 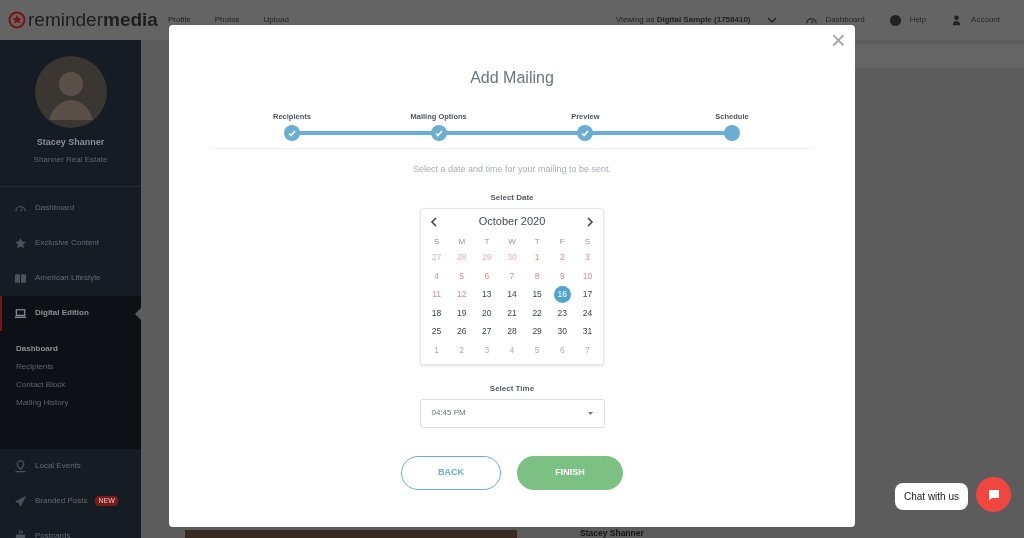 I want to click on calendar-day: 12, so click(x=462, y=295).